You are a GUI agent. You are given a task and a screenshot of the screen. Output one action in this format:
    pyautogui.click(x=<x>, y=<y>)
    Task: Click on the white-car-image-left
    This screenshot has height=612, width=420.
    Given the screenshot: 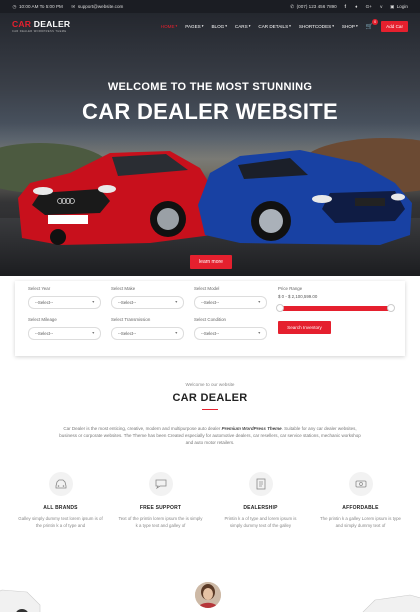 What is the action you would take?
    pyautogui.click(x=20, y=600)
    